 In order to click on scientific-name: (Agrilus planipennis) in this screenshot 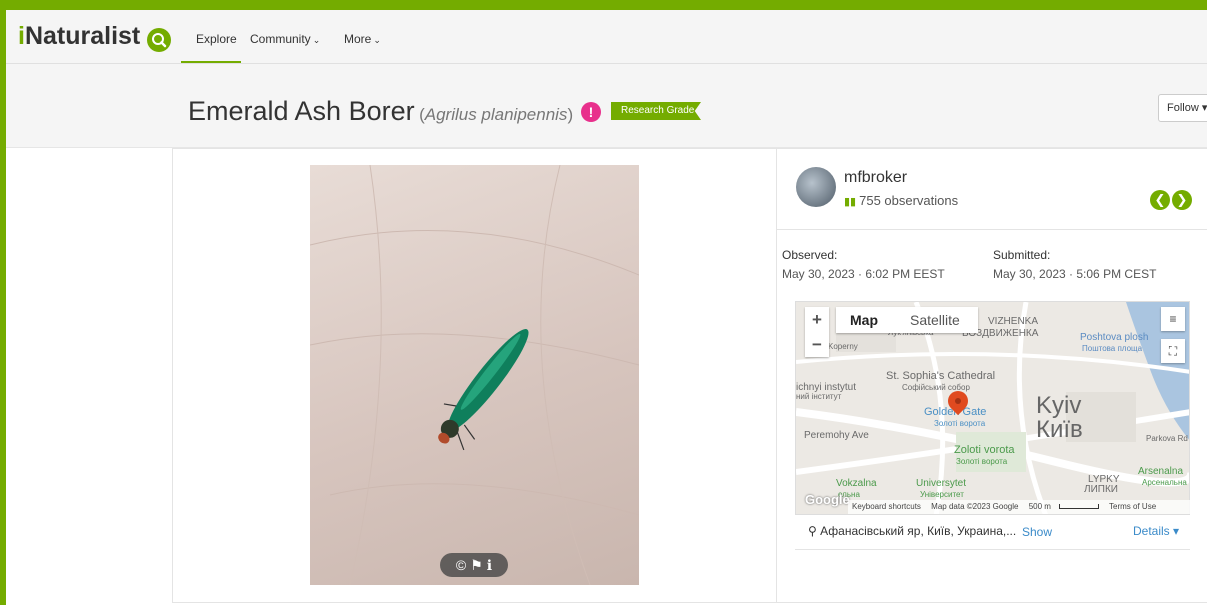, I will do `click(496, 114)`.